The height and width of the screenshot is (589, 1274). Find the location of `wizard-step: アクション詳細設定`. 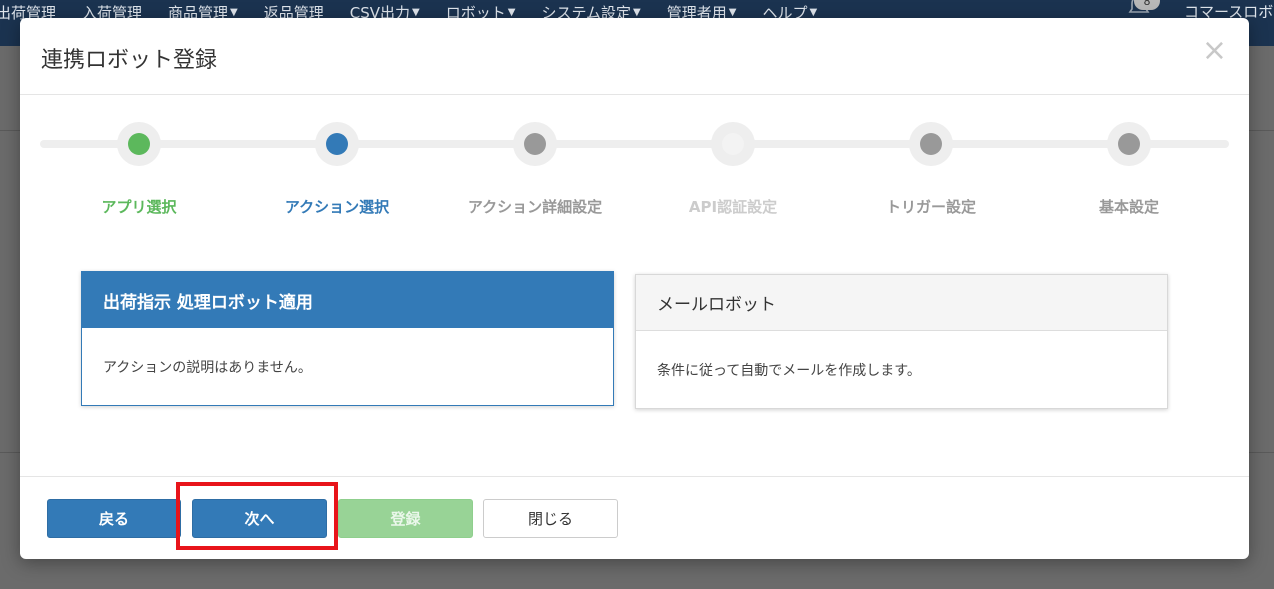

wizard-step: アクション詳細設定 is located at coordinates (535, 169).